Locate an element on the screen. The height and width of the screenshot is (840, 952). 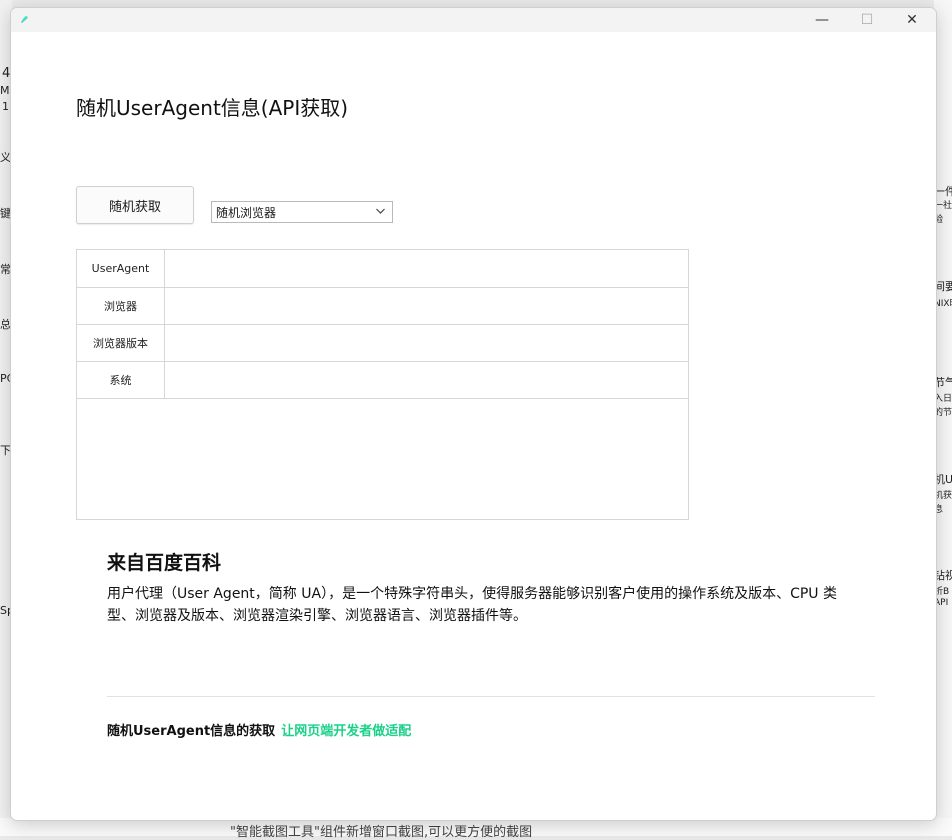
row-label: 浏览器 is located at coordinates (121, 305).